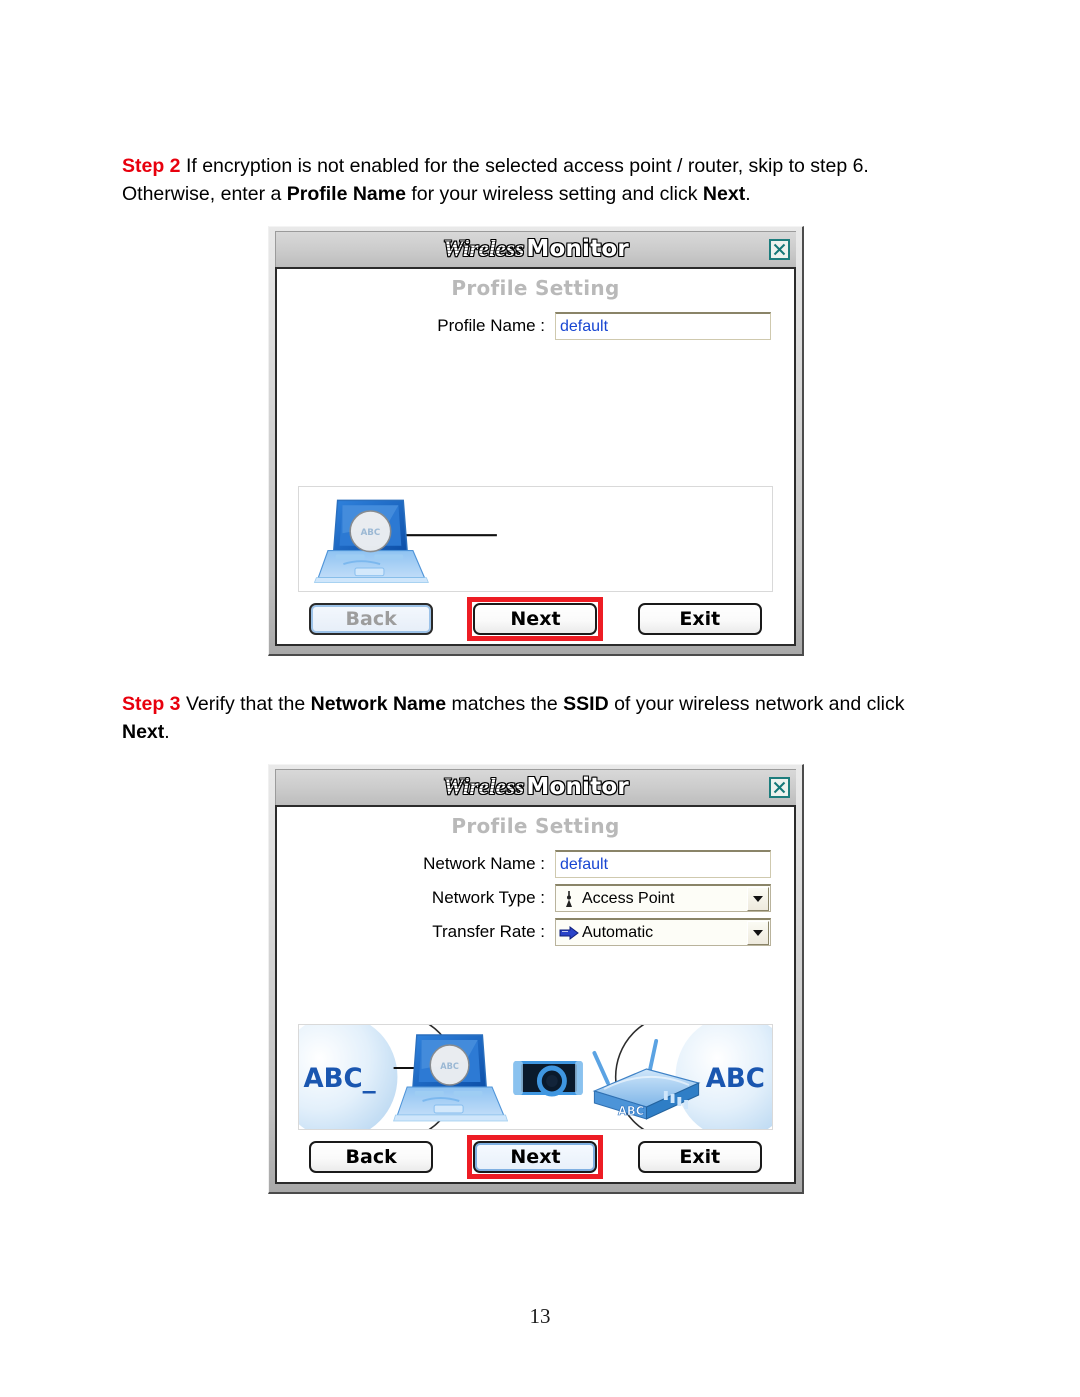  I want to click on transfer-rate-value: Automatic, so click(618, 932).